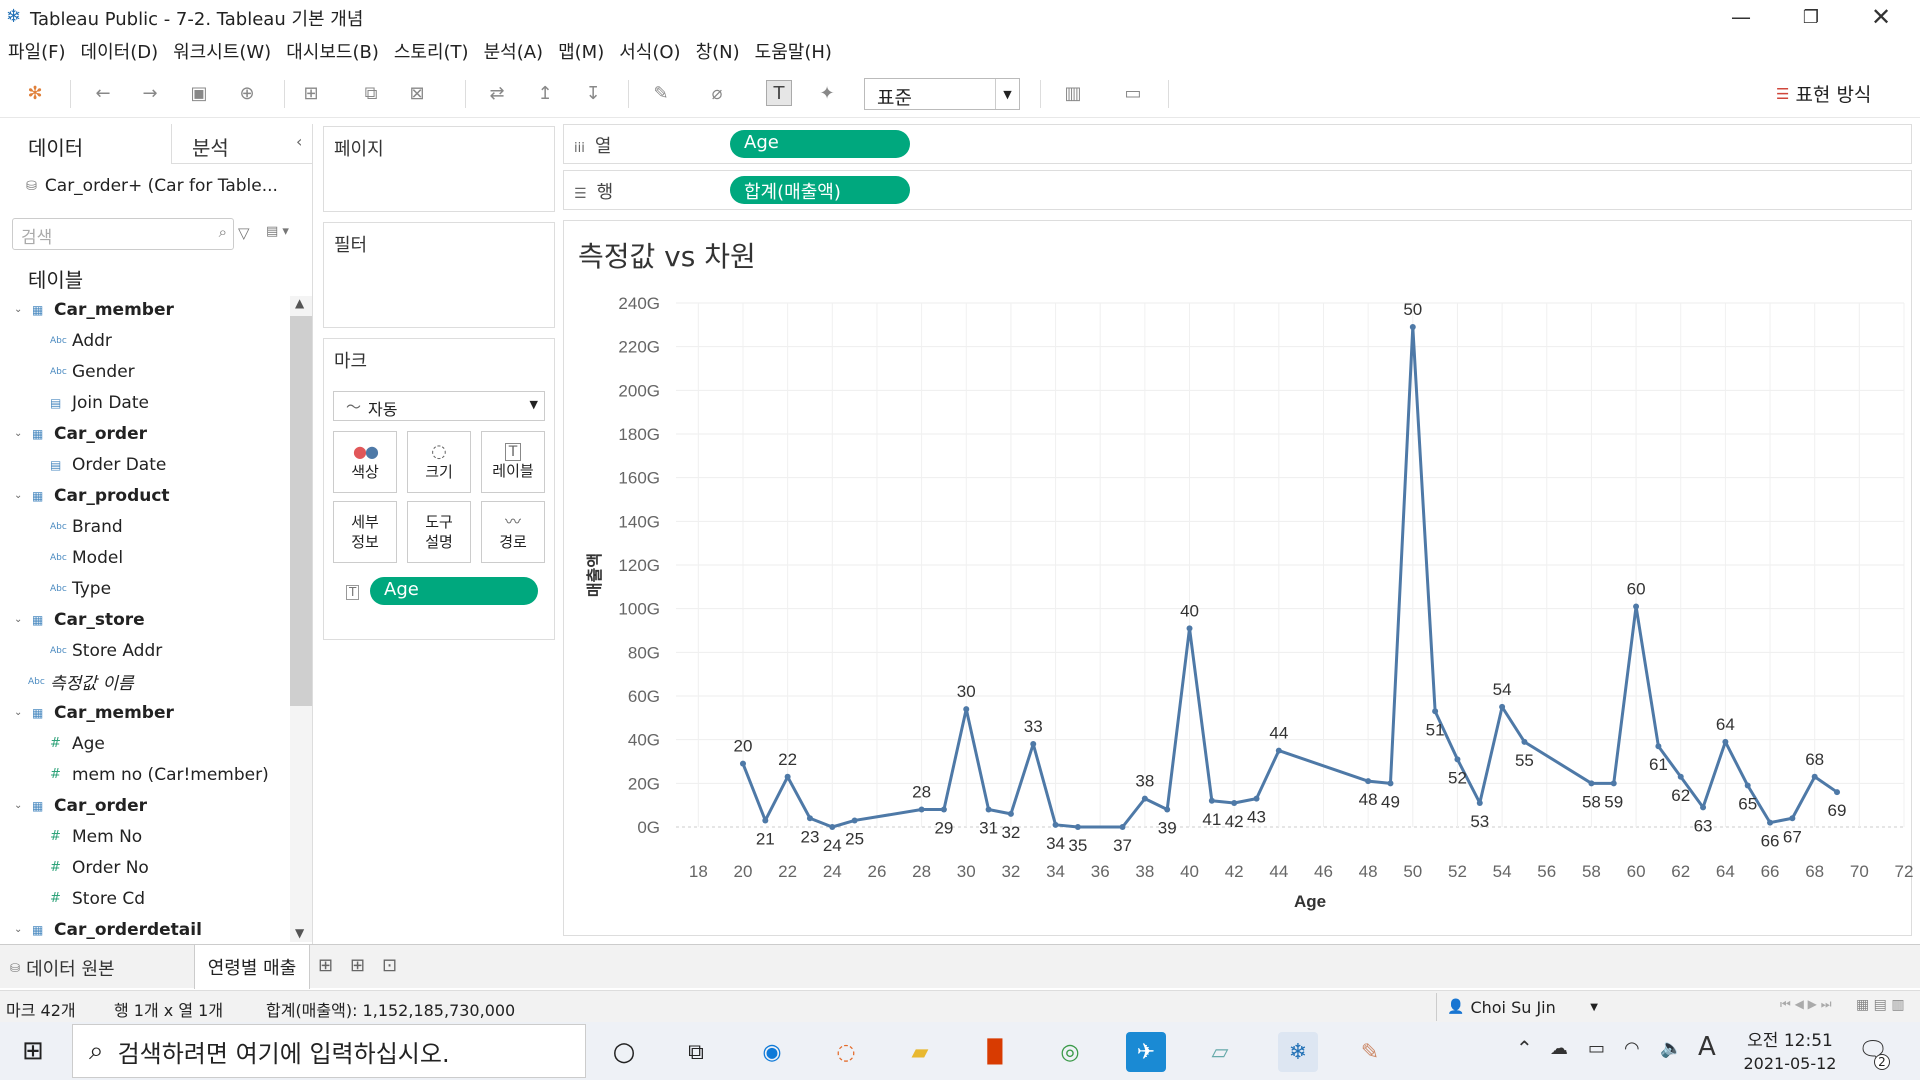  What do you see at coordinates (1671, 1048) in the screenshot?
I see `volume-icon: 🔈` at bounding box center [1671, 1048].